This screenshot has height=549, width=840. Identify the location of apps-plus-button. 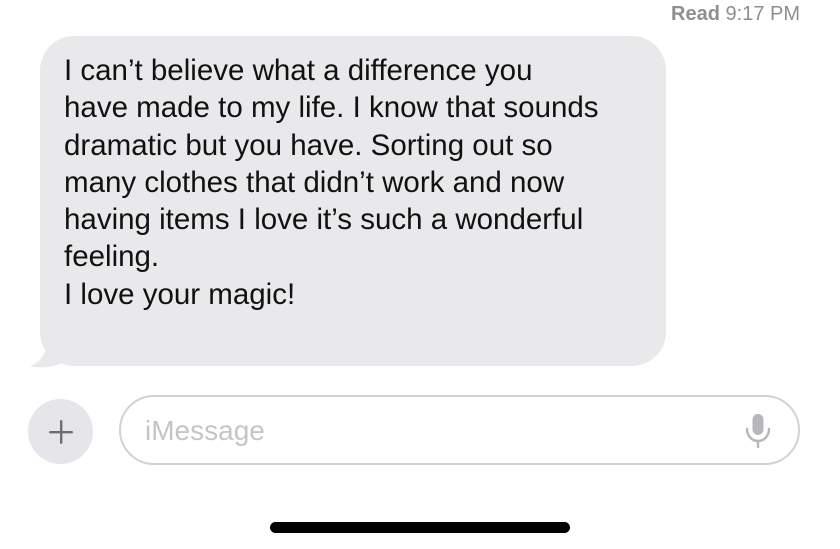
(60, 431).